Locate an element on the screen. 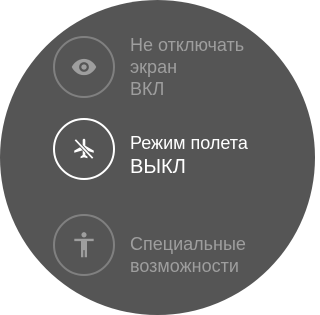 This screenshot has width=320, height=315. airplane-off-icon is located at coordinates (84, 149).